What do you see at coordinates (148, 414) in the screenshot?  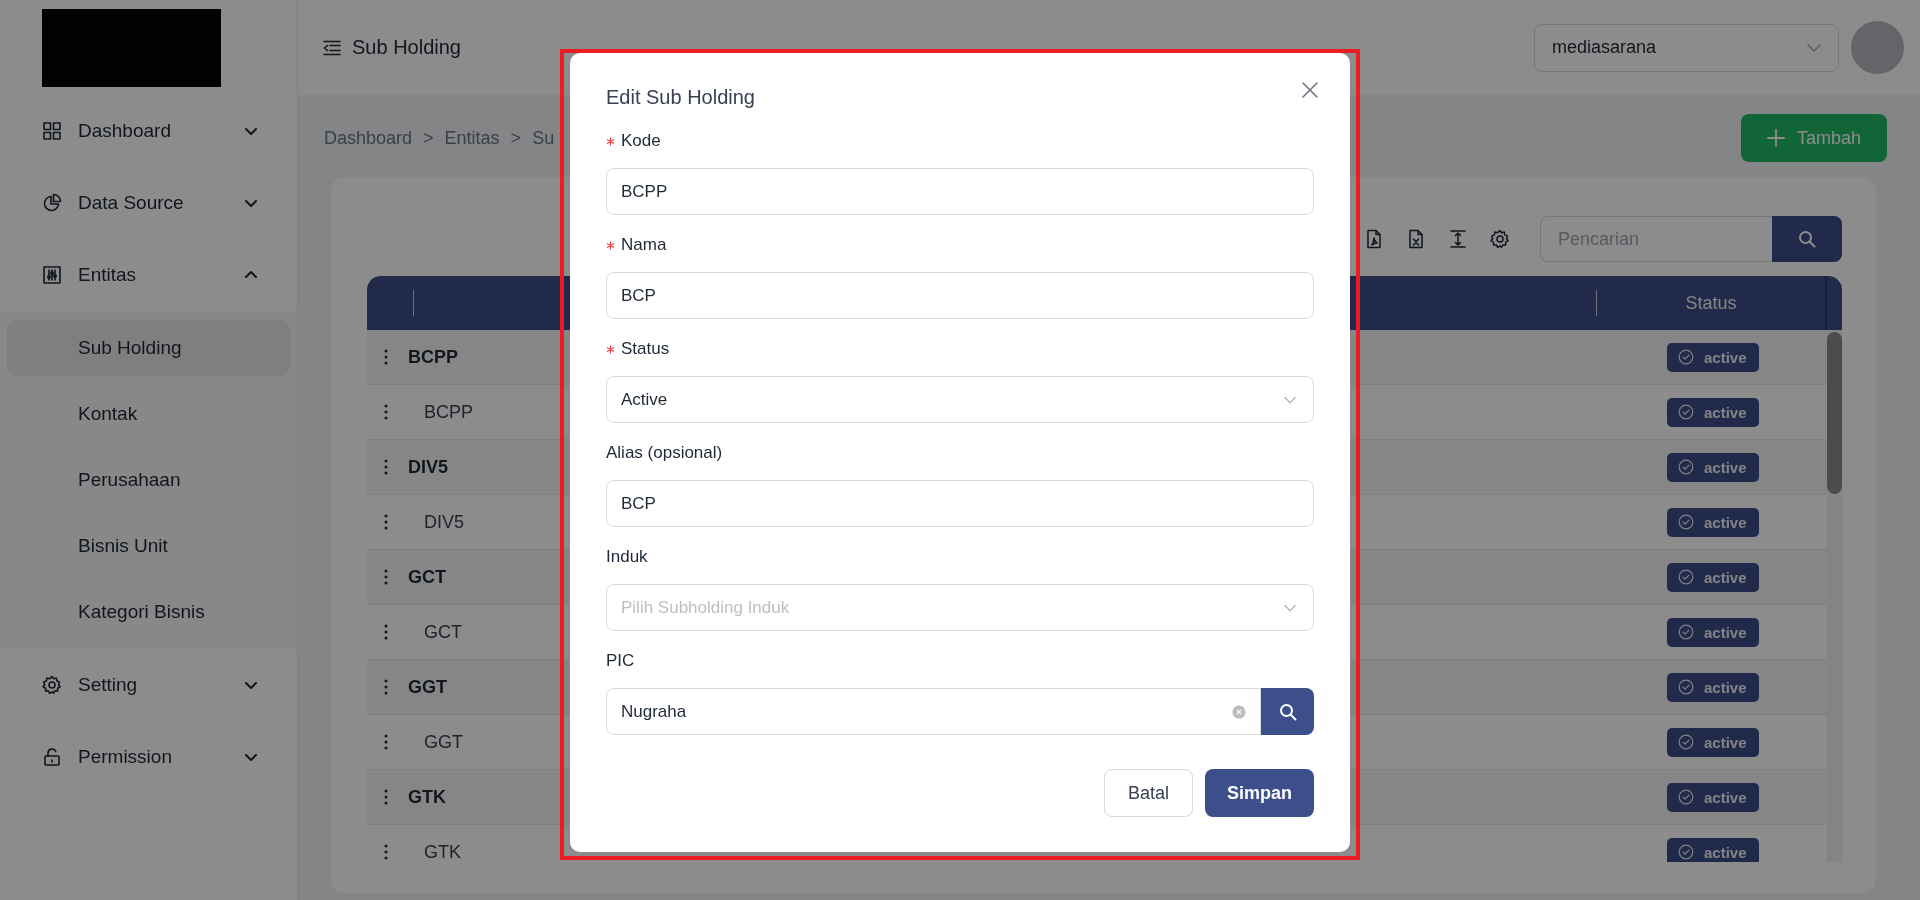 I see `sidebar-subitem: Kontak` at bounding box center [148, 414].